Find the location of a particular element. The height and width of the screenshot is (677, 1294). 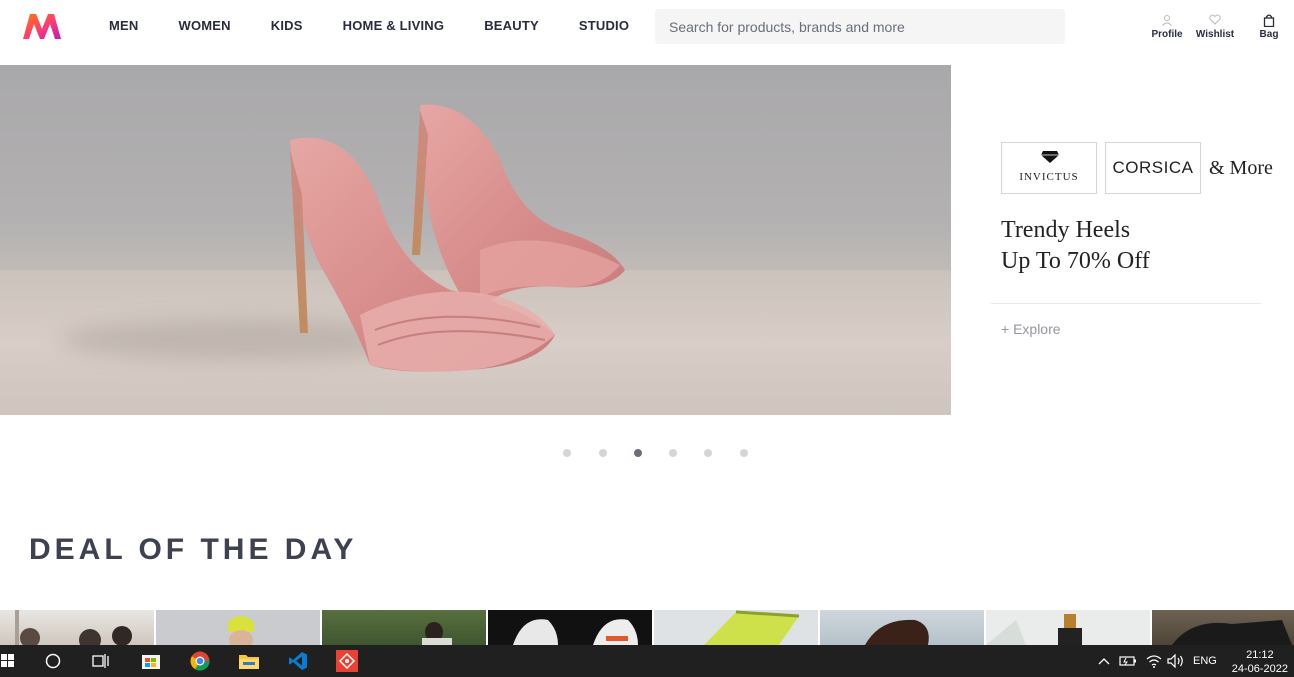

taskbar-clock: 21:12 24-06-2022 is located at coordinates (1260, 662).